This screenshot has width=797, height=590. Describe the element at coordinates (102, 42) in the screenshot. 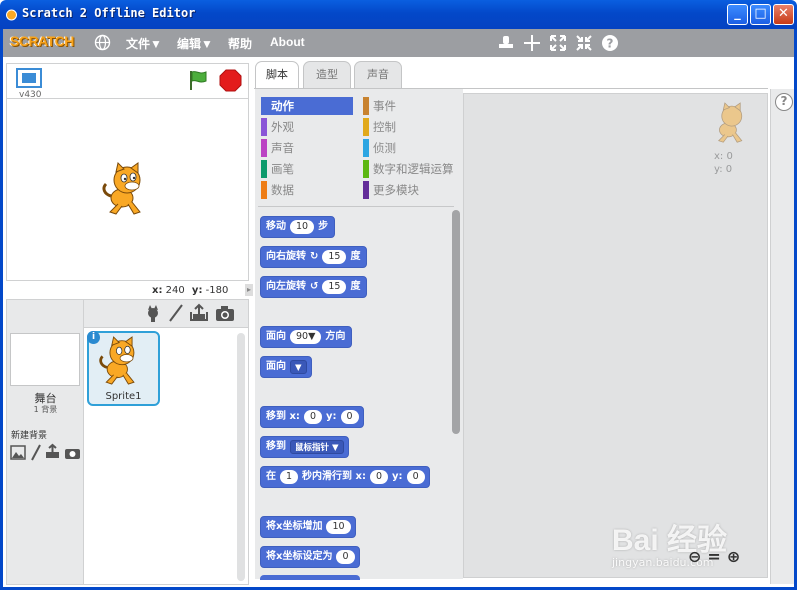

I see `globe-icon` at that location.